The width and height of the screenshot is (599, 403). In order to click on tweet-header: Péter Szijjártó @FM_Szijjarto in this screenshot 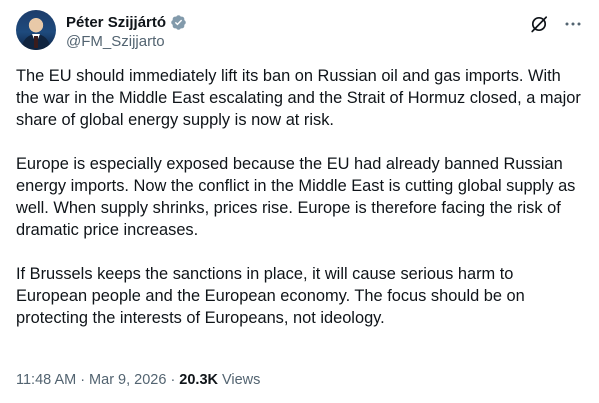, I will do `click(299, 34)`.